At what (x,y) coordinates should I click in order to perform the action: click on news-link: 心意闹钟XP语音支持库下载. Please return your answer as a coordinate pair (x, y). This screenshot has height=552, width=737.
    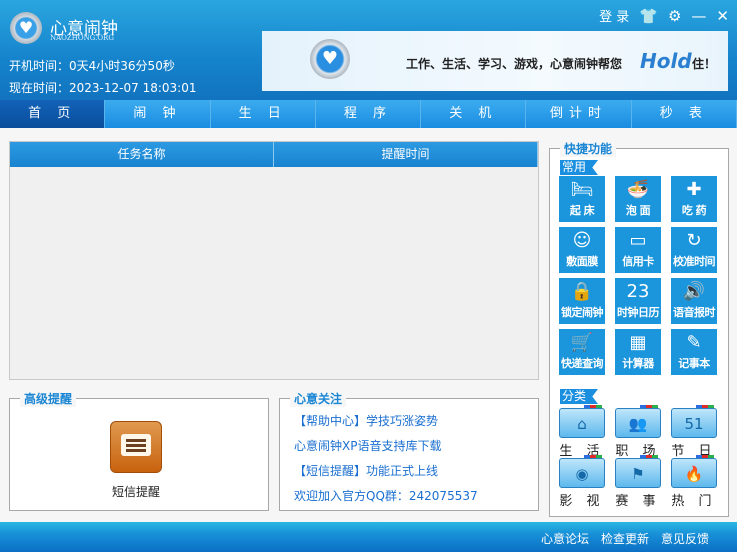
    Looking at the image, I should click on (367, 445).